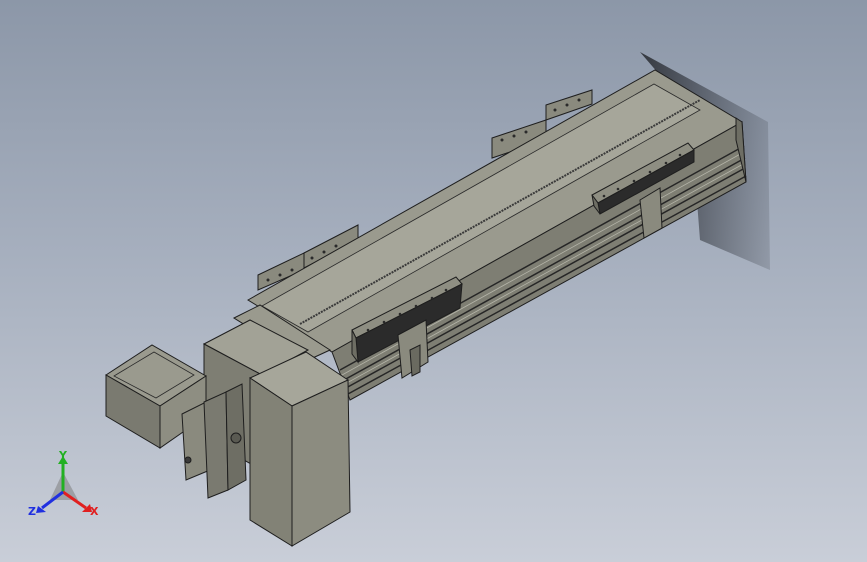 The image size is (867, 562). What do you see at coordinates (32, 511) in the screenshot?
I see `z-axis-label: Z` at bounding box center [32, 511].